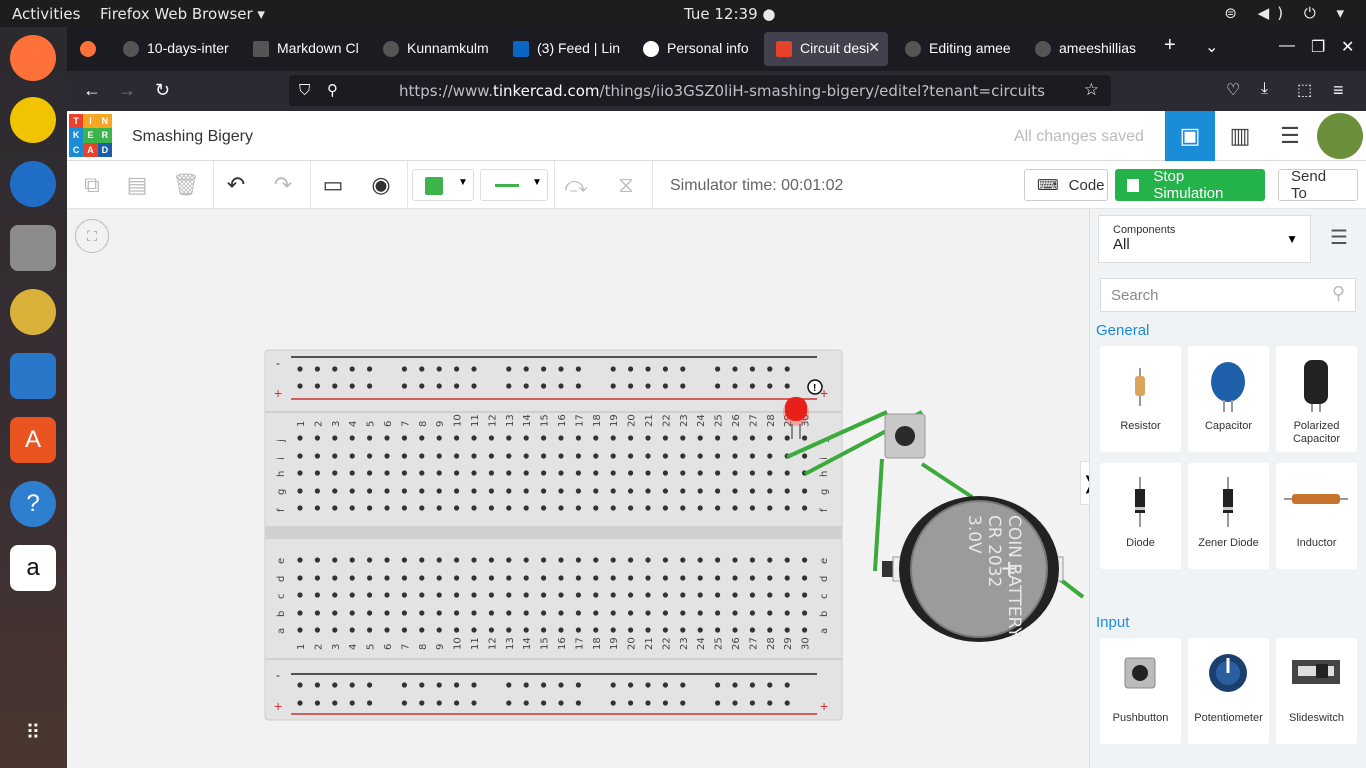 This screenshot has height=768, width=1366. Describe the element at coordinates (576, 185) in the screenshot. I see `rotate-icon: ⤼` at that location.